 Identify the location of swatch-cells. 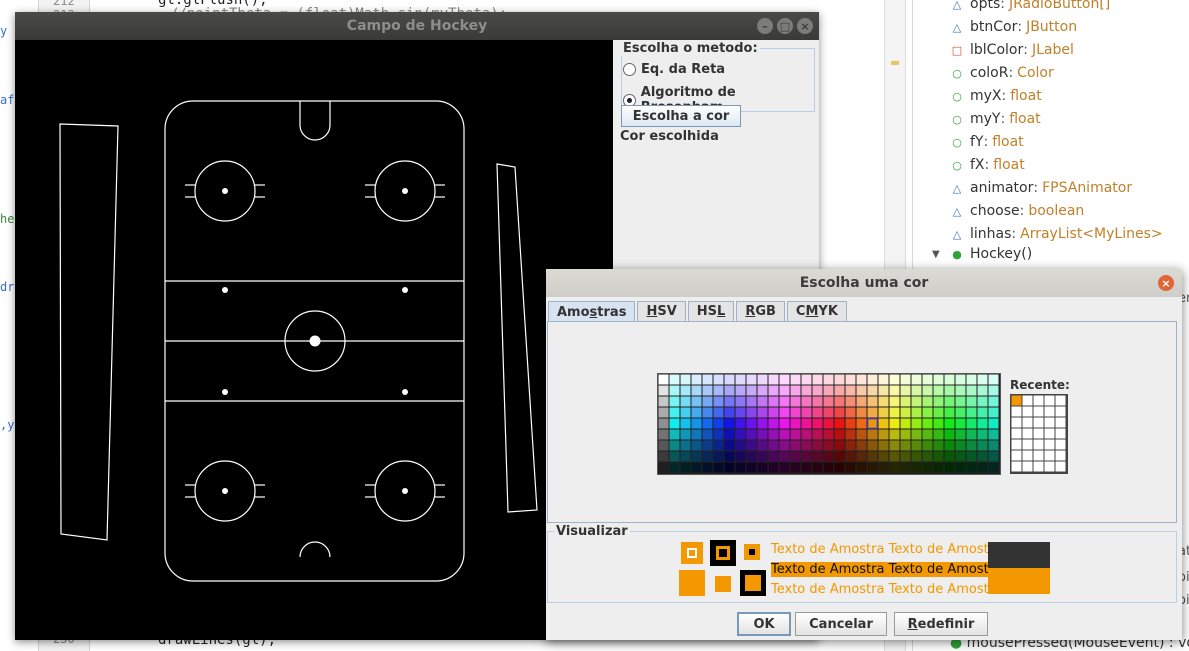
(829, 424).